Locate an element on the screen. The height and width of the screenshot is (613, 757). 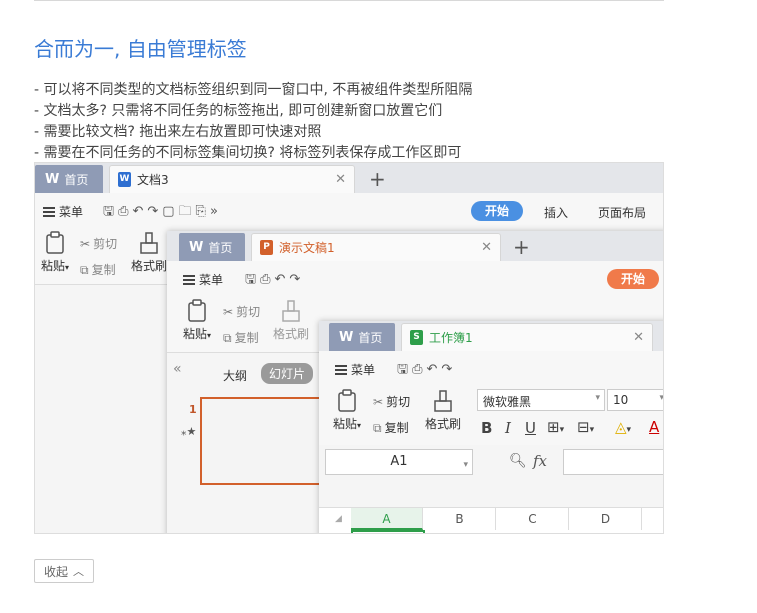
quick-toolbar: 菜单 🖫⎙↶↷ 开始 is located at coordinates (415, 278).